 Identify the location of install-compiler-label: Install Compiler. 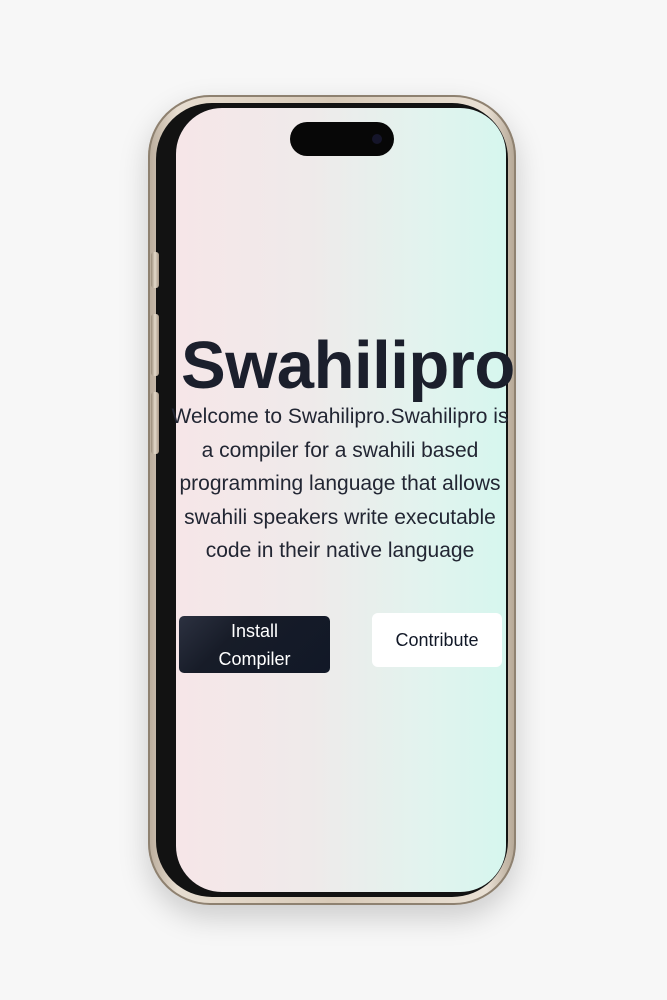
(254, 644).